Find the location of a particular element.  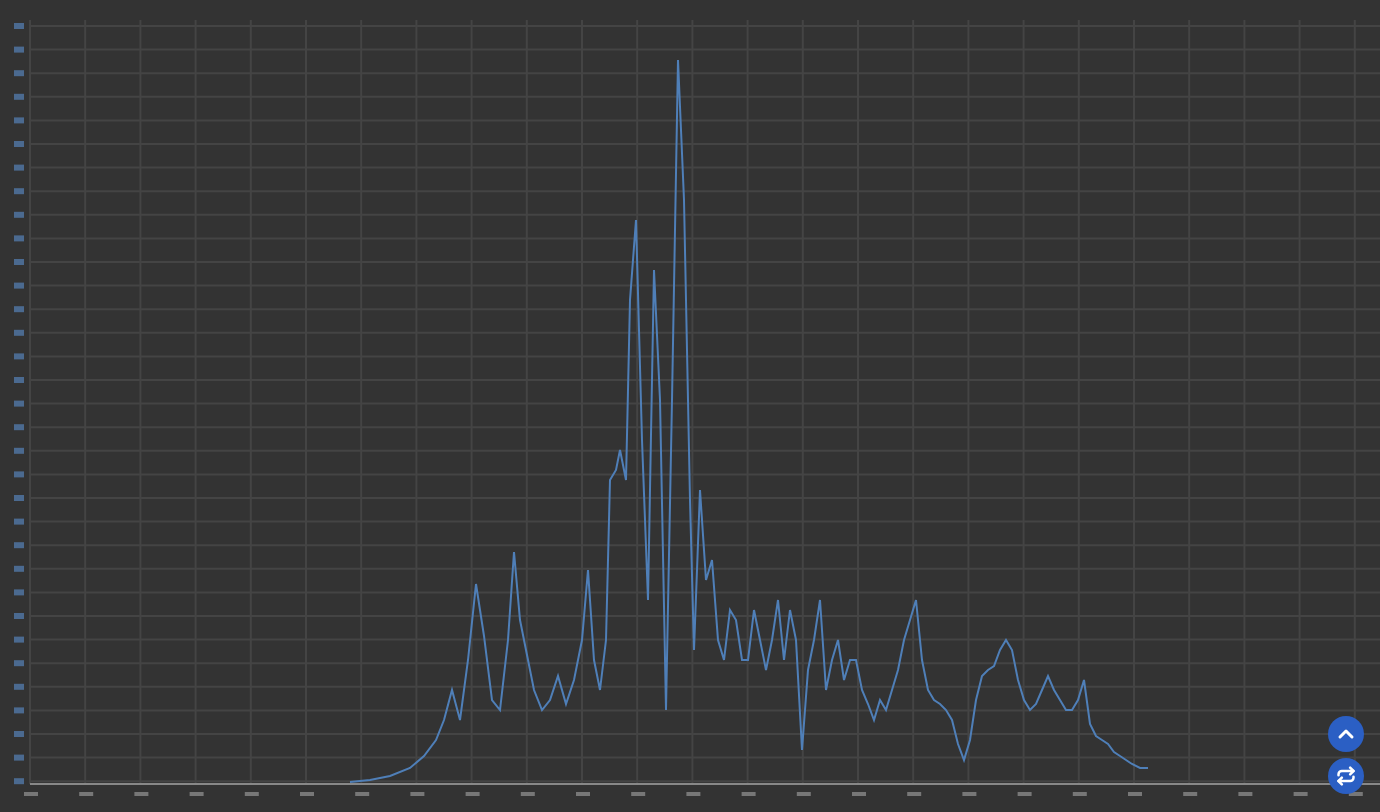

repeat-icon is located at coordinates (1346, 776).